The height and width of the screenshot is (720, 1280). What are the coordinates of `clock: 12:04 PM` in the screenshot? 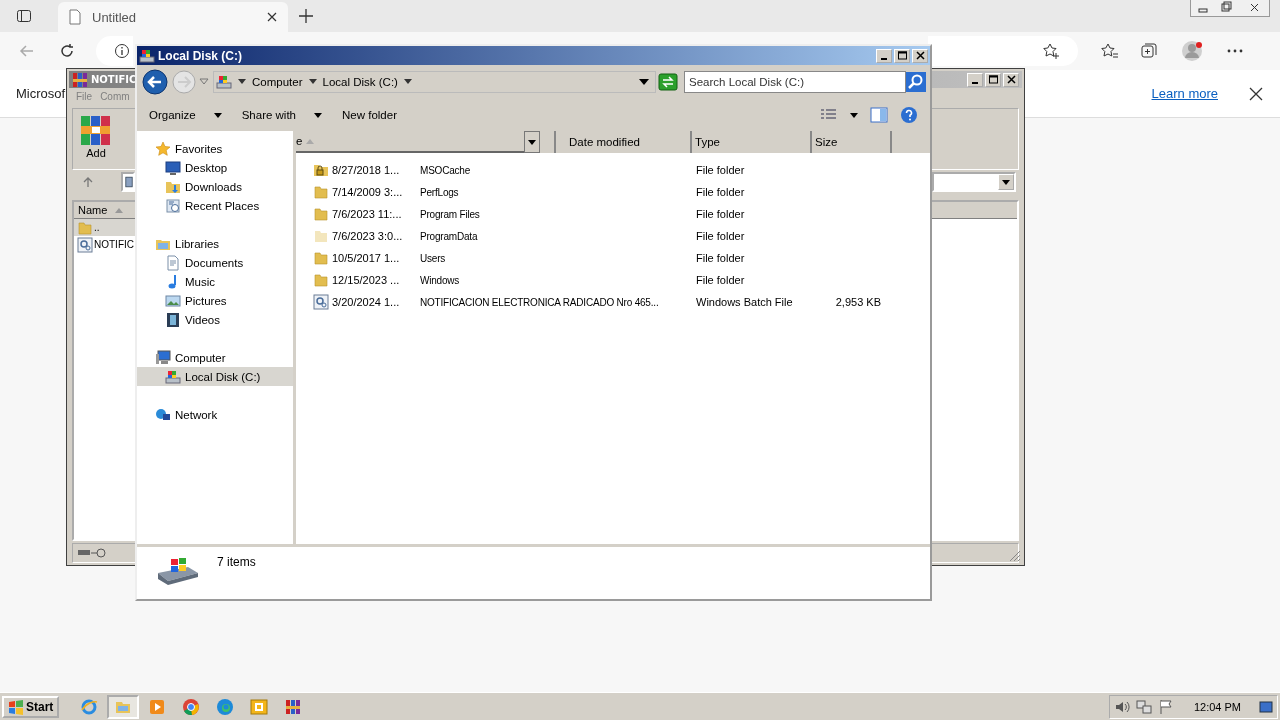 It's located at (1217, 706).